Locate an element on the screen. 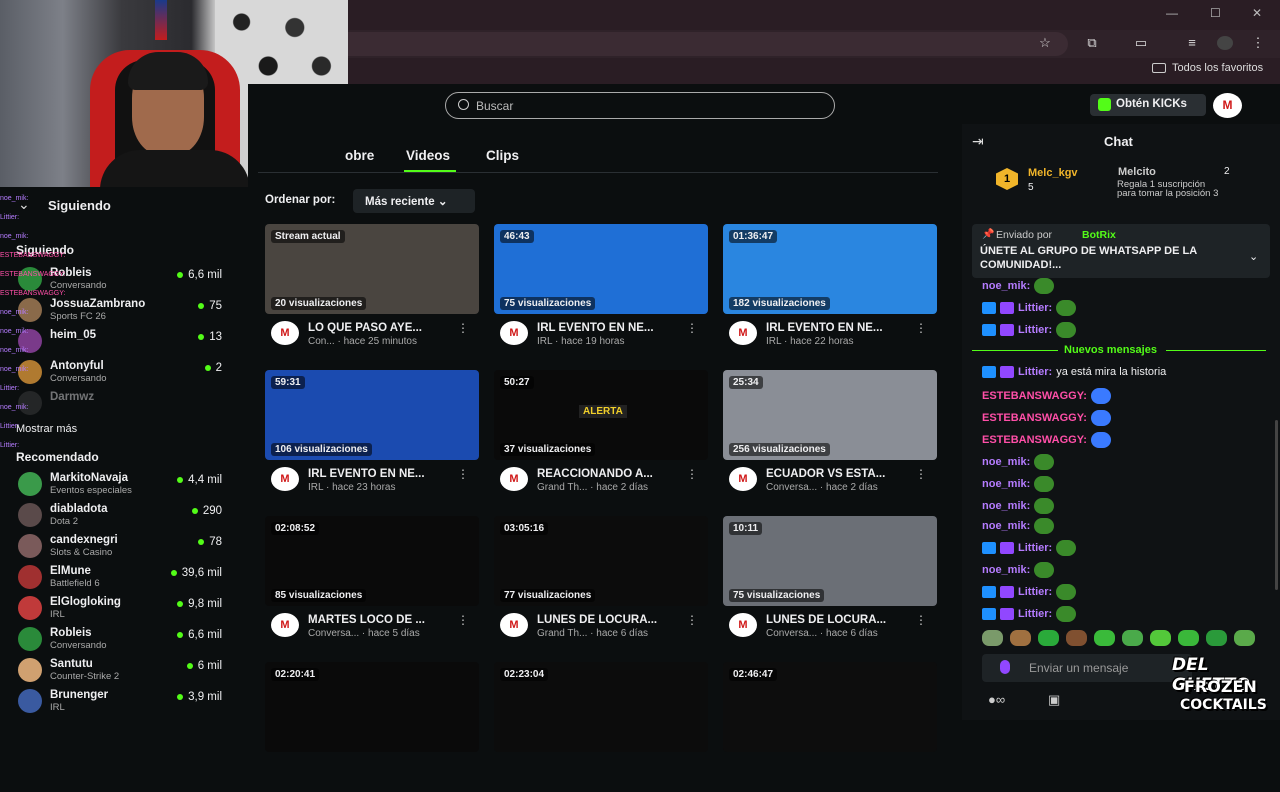 This screenshot has height=792, width=1280. collapse-chat-icon: ⇥ is located at coordinates (978, 141).